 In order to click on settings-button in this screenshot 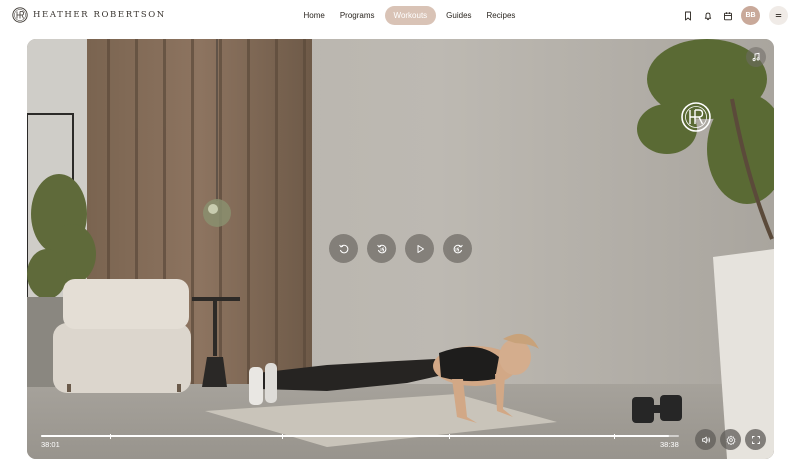, I will do `click(730, 439)`.